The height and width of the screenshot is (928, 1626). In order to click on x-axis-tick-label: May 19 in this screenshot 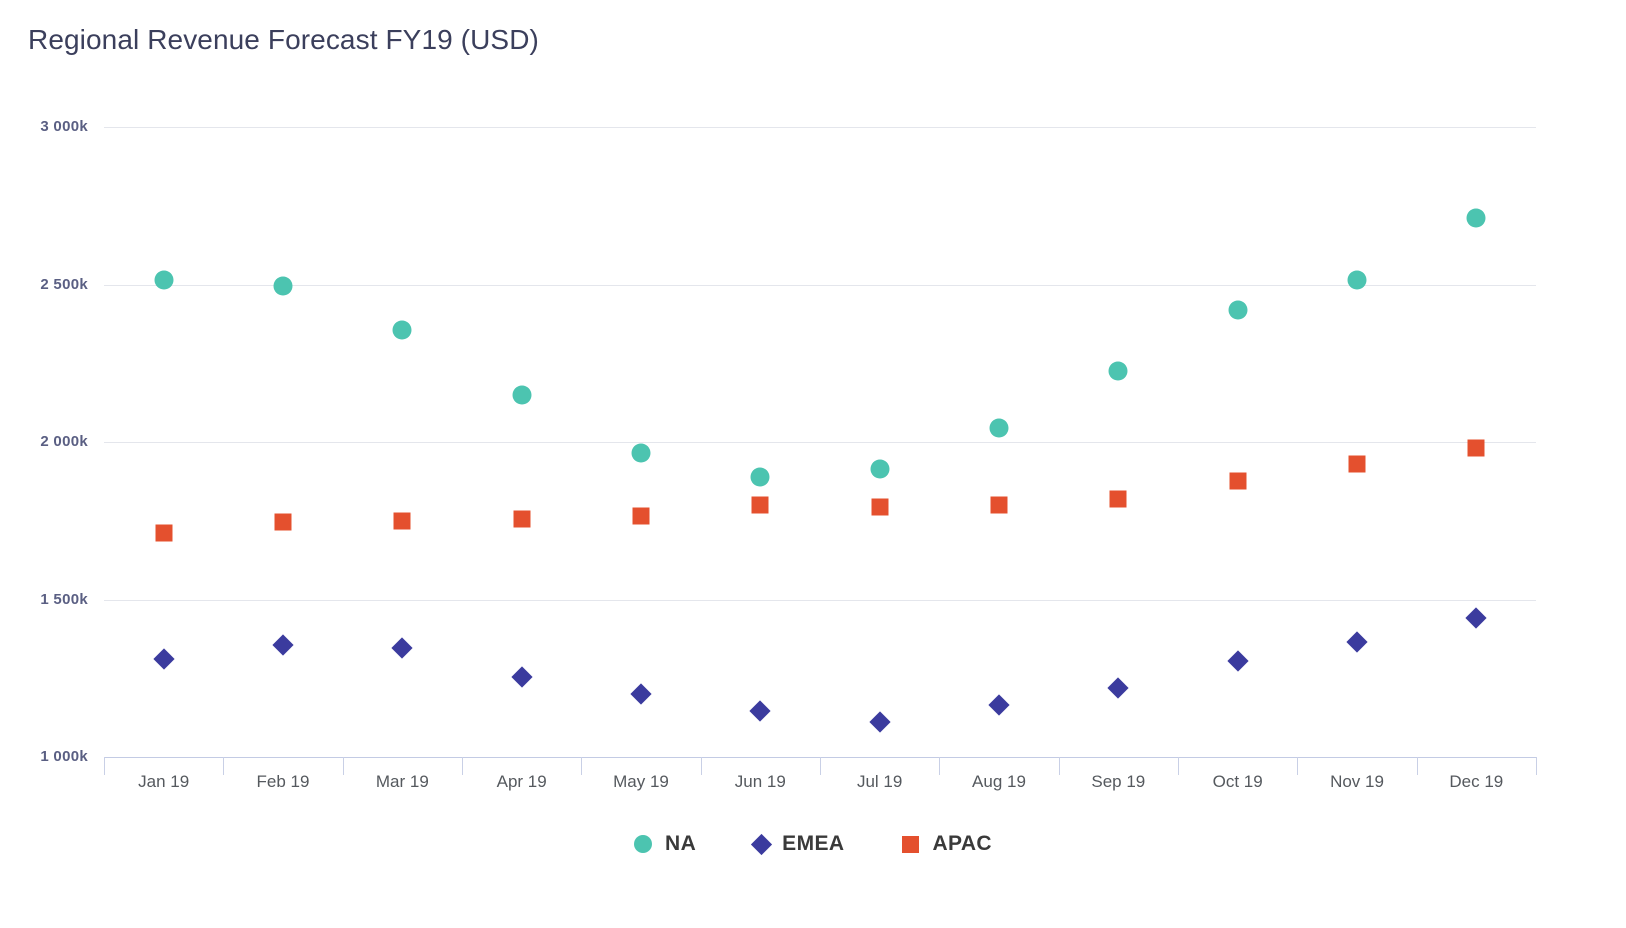, I will do `click(641, 781)`.